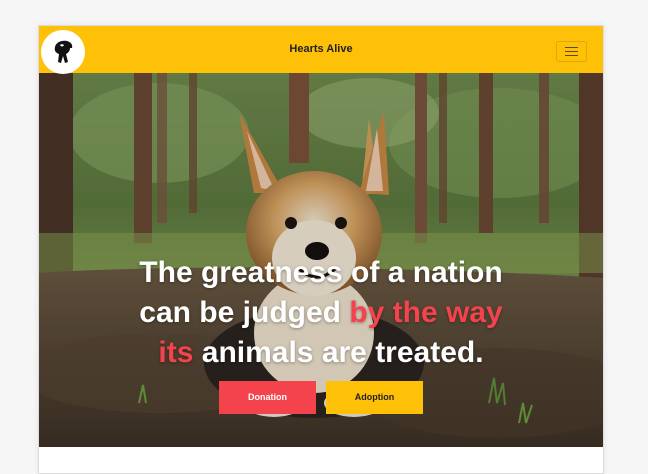  Describe the element at coordinates (374, 397) in the screenshot. I see `adoption-button: Adoption` at that location.